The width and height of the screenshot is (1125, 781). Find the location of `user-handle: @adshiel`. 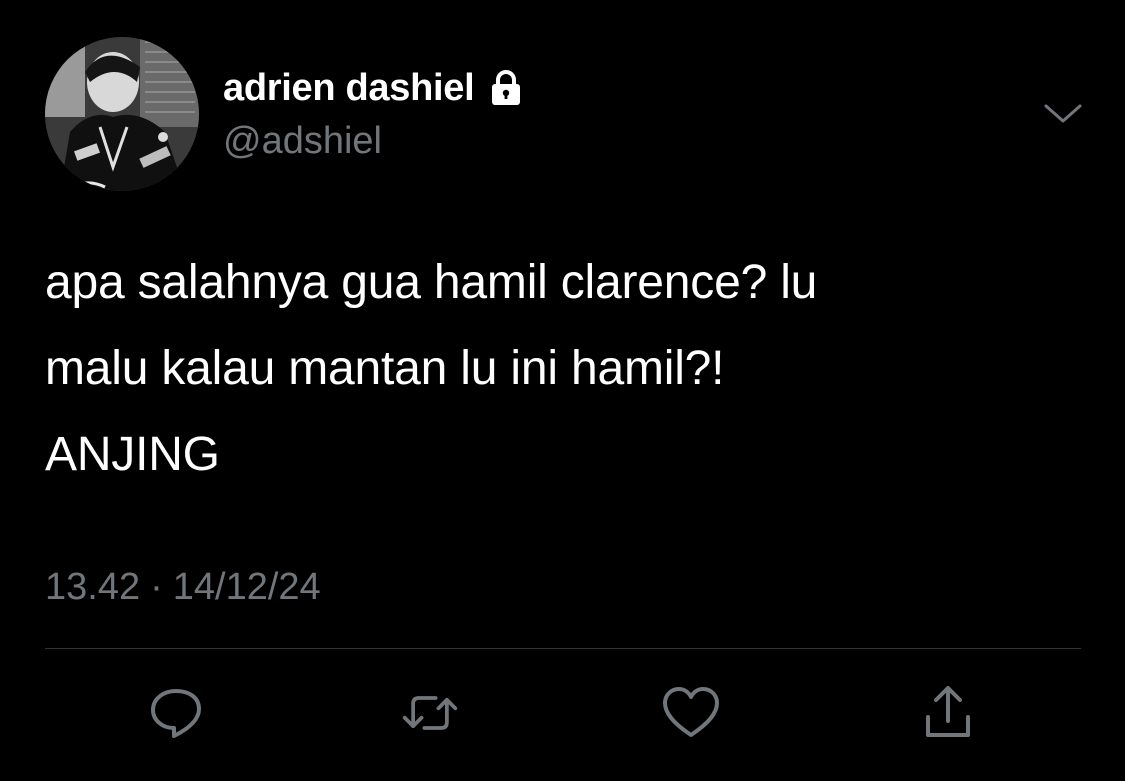

user-handle: @adshiel is located at coordinates (302, 141).